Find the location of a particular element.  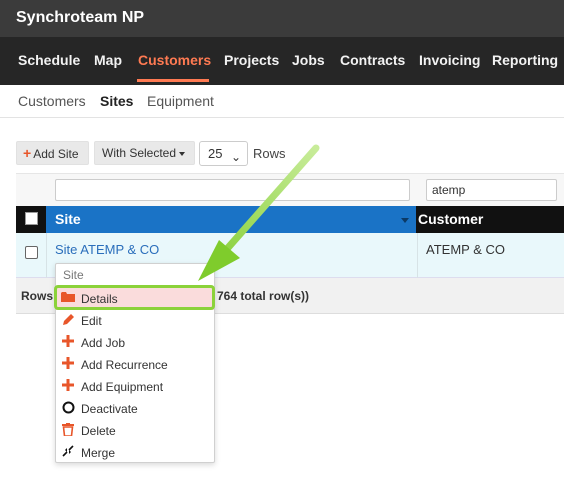

with-selected-button: With Selected is located at coordinates (144, 153).